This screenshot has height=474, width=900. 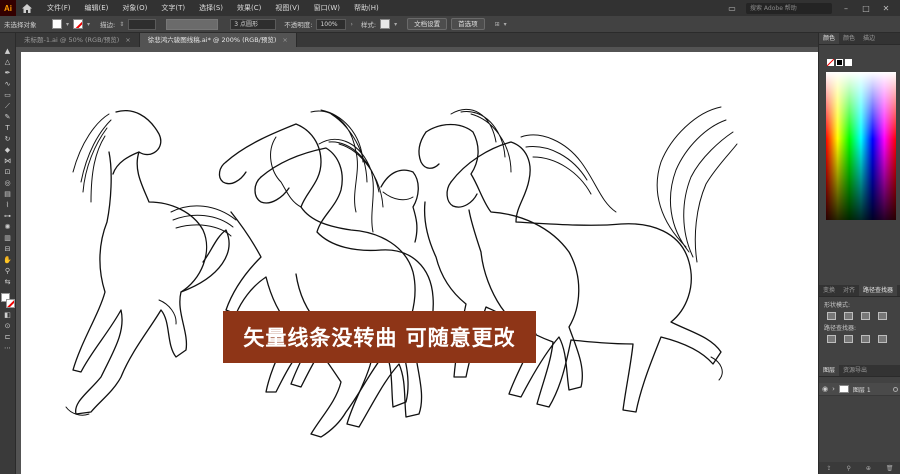 I want to click on brush-definition-select: 3 点圆形, so click(x=253, y=24).